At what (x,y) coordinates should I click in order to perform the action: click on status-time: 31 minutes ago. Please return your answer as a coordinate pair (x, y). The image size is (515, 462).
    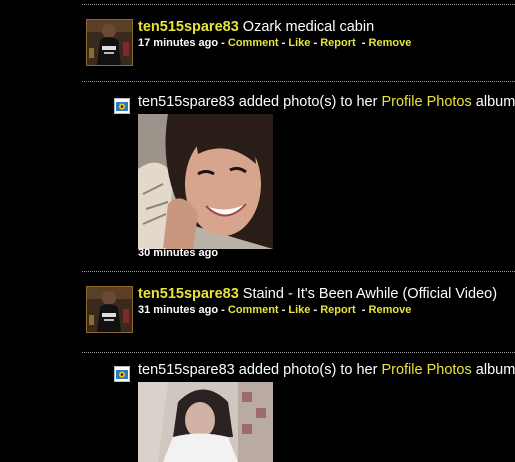
    Looking at the image, I should click on (178, 310).